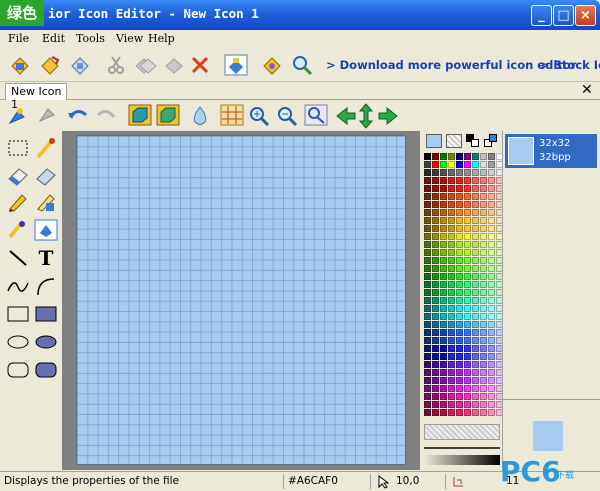  What do you see at coordinates (570, 65) in the screenshot?
I see `stock-icons-link: > Stock Ic` at bounding box center [570, 65].